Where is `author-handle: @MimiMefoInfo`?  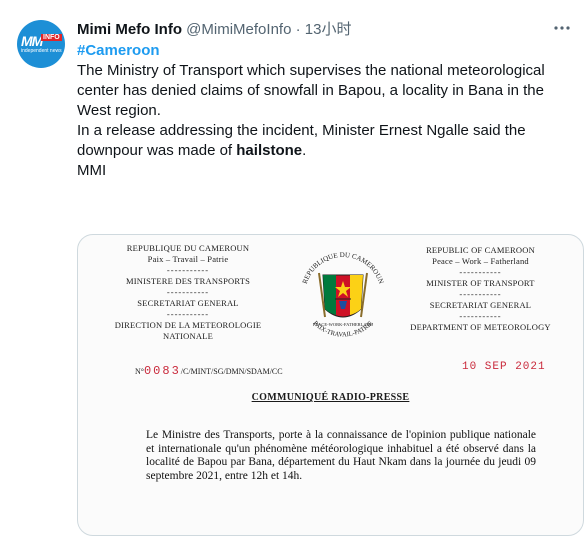
author-handle: @MimiMefoInfo is located at coordinates (238, 29).